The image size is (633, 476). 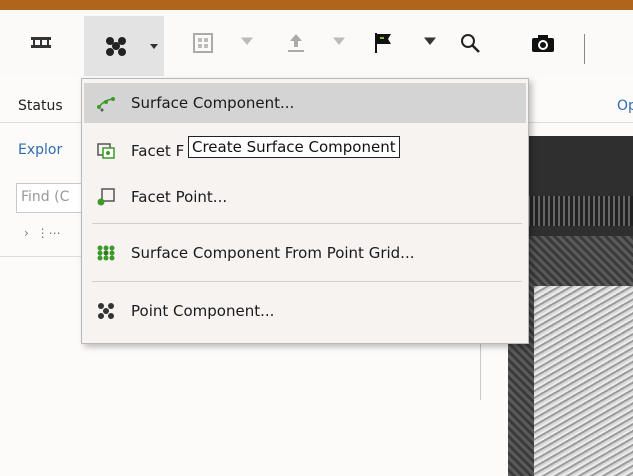 What do you see at coordinates (26, 233) in the screenshot?
I see `chevron-right-icon: ›` at bounding box center [26, 233].